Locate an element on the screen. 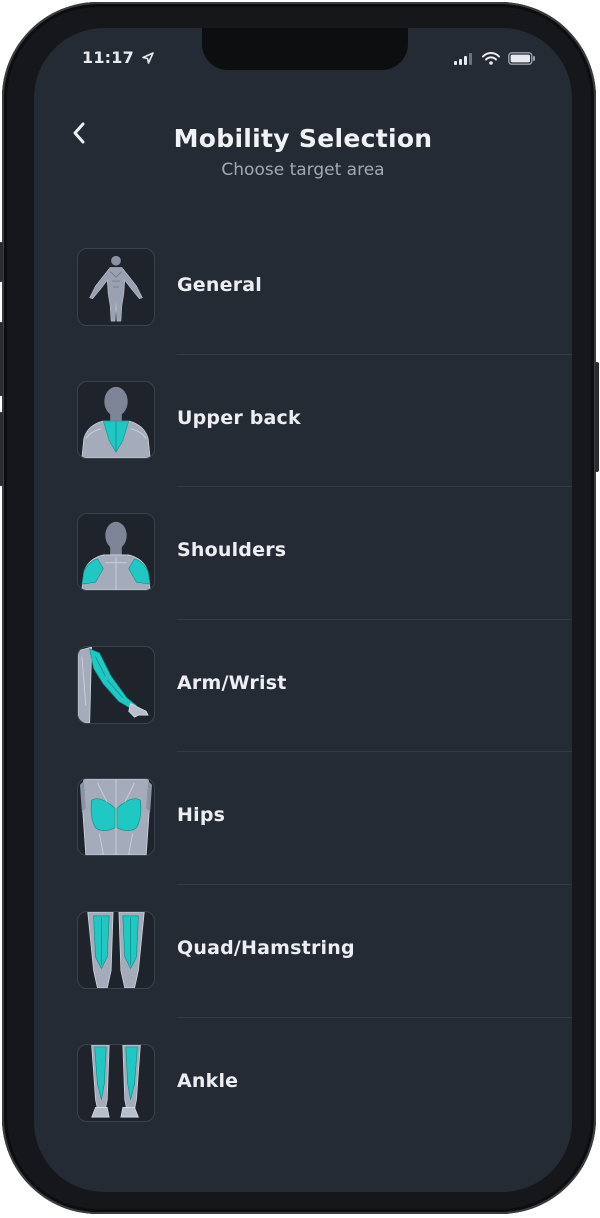 Image resolution: width=600 pixels, height=1218 pixels. status-time-text: 11:17 is located at coordinates (108, 57).